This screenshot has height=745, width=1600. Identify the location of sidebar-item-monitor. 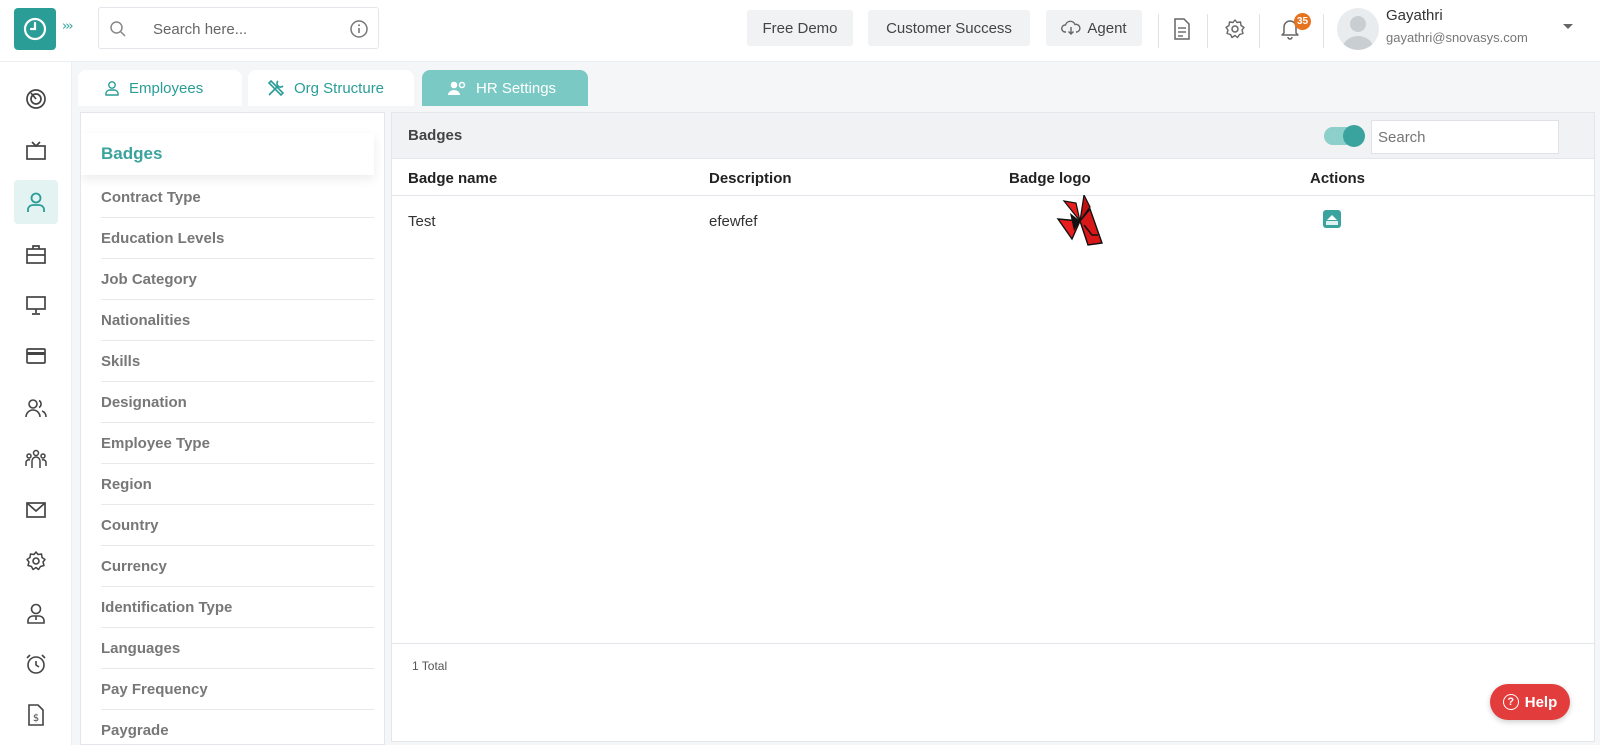
(36, 305).